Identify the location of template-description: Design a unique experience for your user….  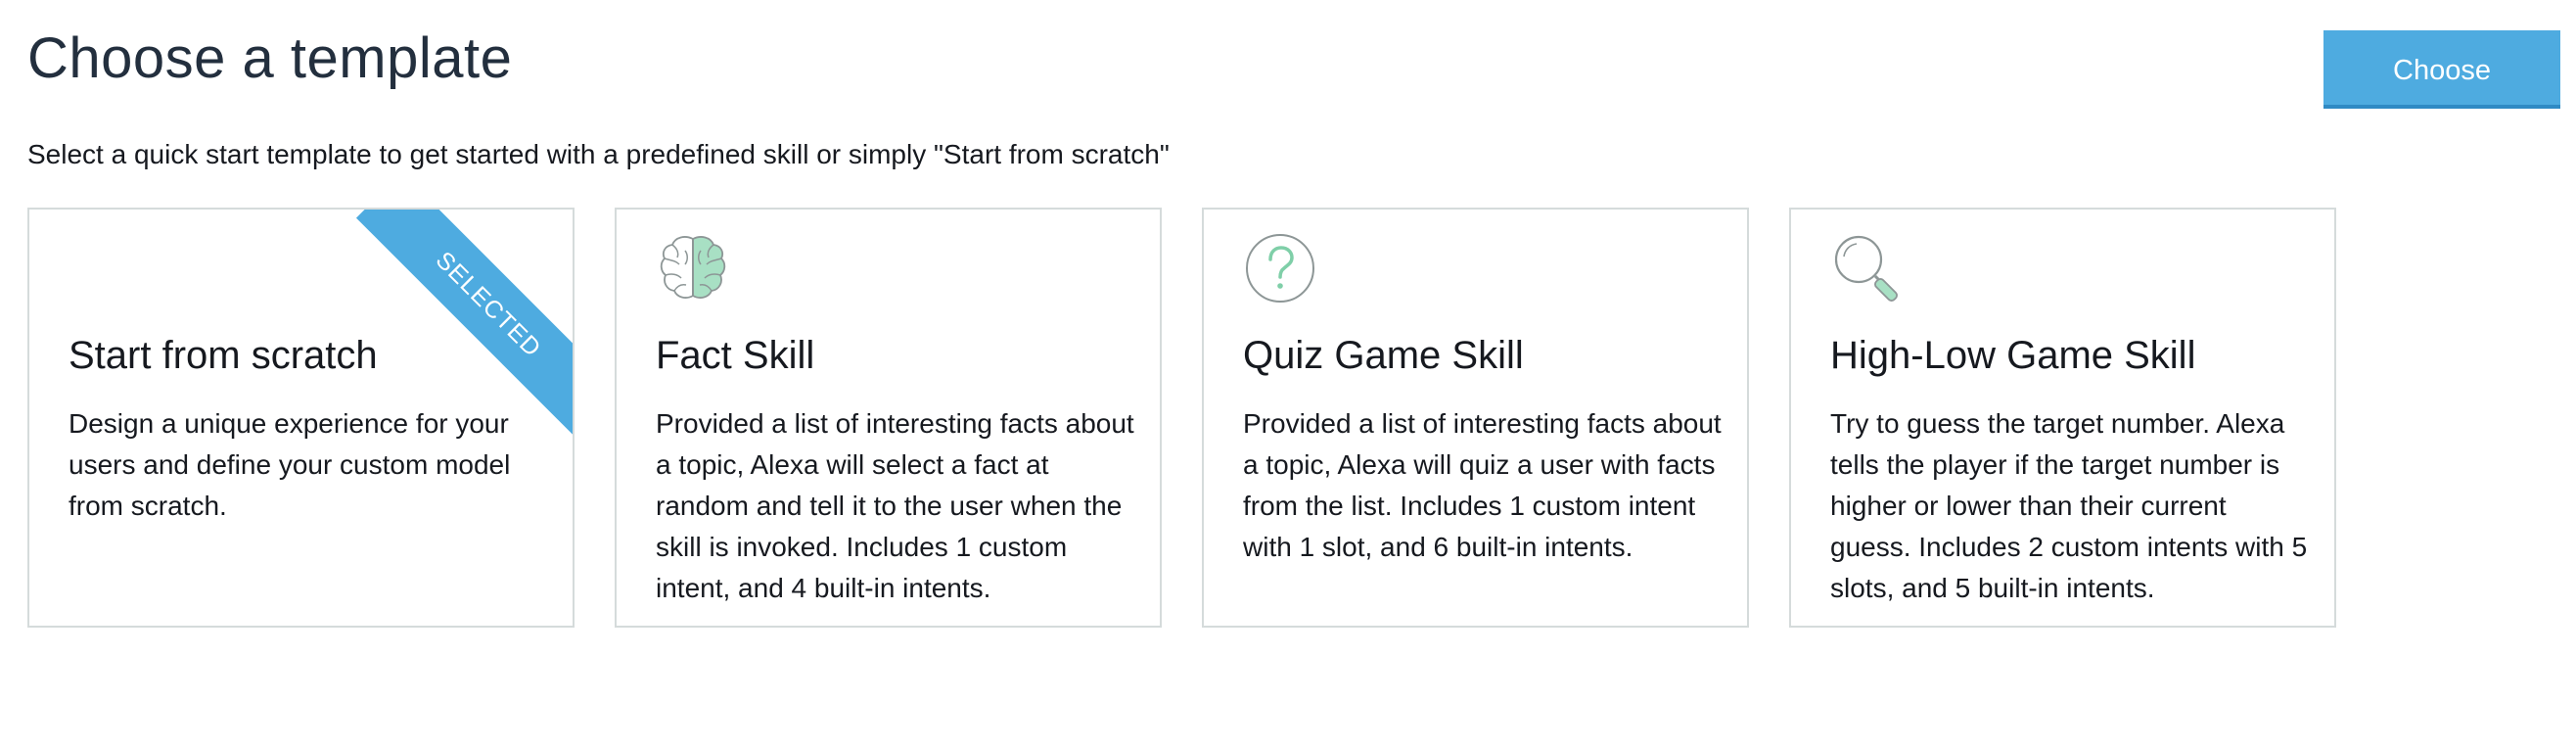
(290, 465).